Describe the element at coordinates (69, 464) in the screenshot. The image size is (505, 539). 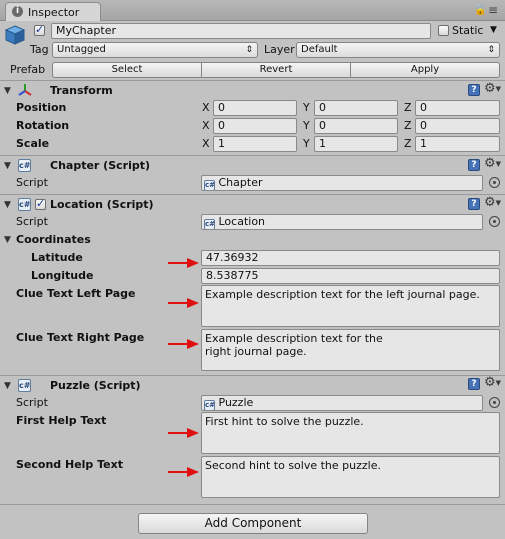
I see `second-help-label: Second Help Text` at that location.